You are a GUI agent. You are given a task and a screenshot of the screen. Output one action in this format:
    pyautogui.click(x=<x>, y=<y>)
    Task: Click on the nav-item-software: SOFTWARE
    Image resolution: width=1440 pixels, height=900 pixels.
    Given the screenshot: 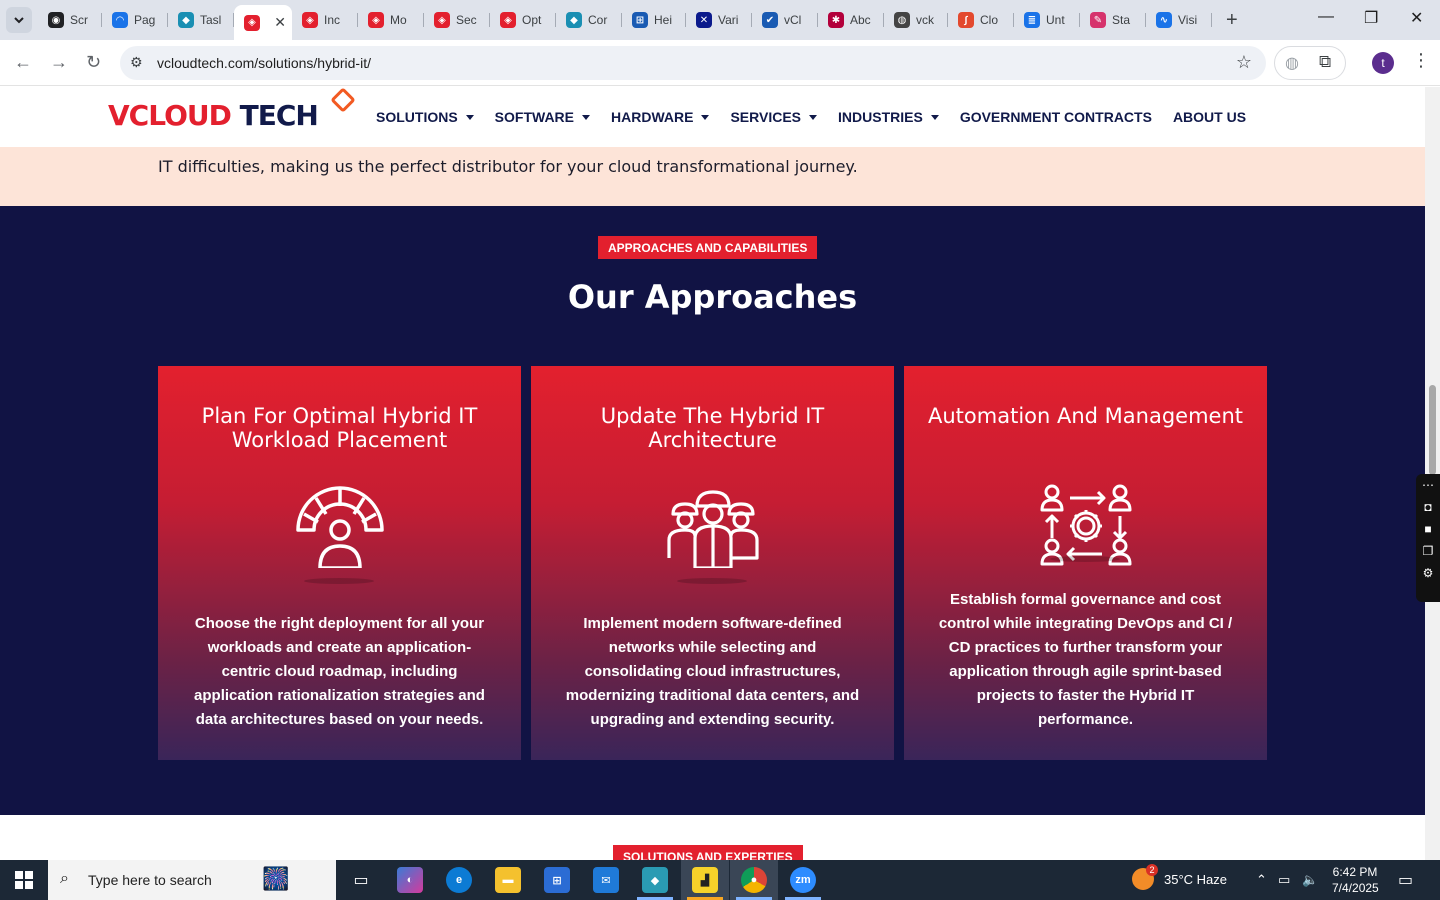 What is the action you would take?
    pyautogui.click(x=543, y=117)
    